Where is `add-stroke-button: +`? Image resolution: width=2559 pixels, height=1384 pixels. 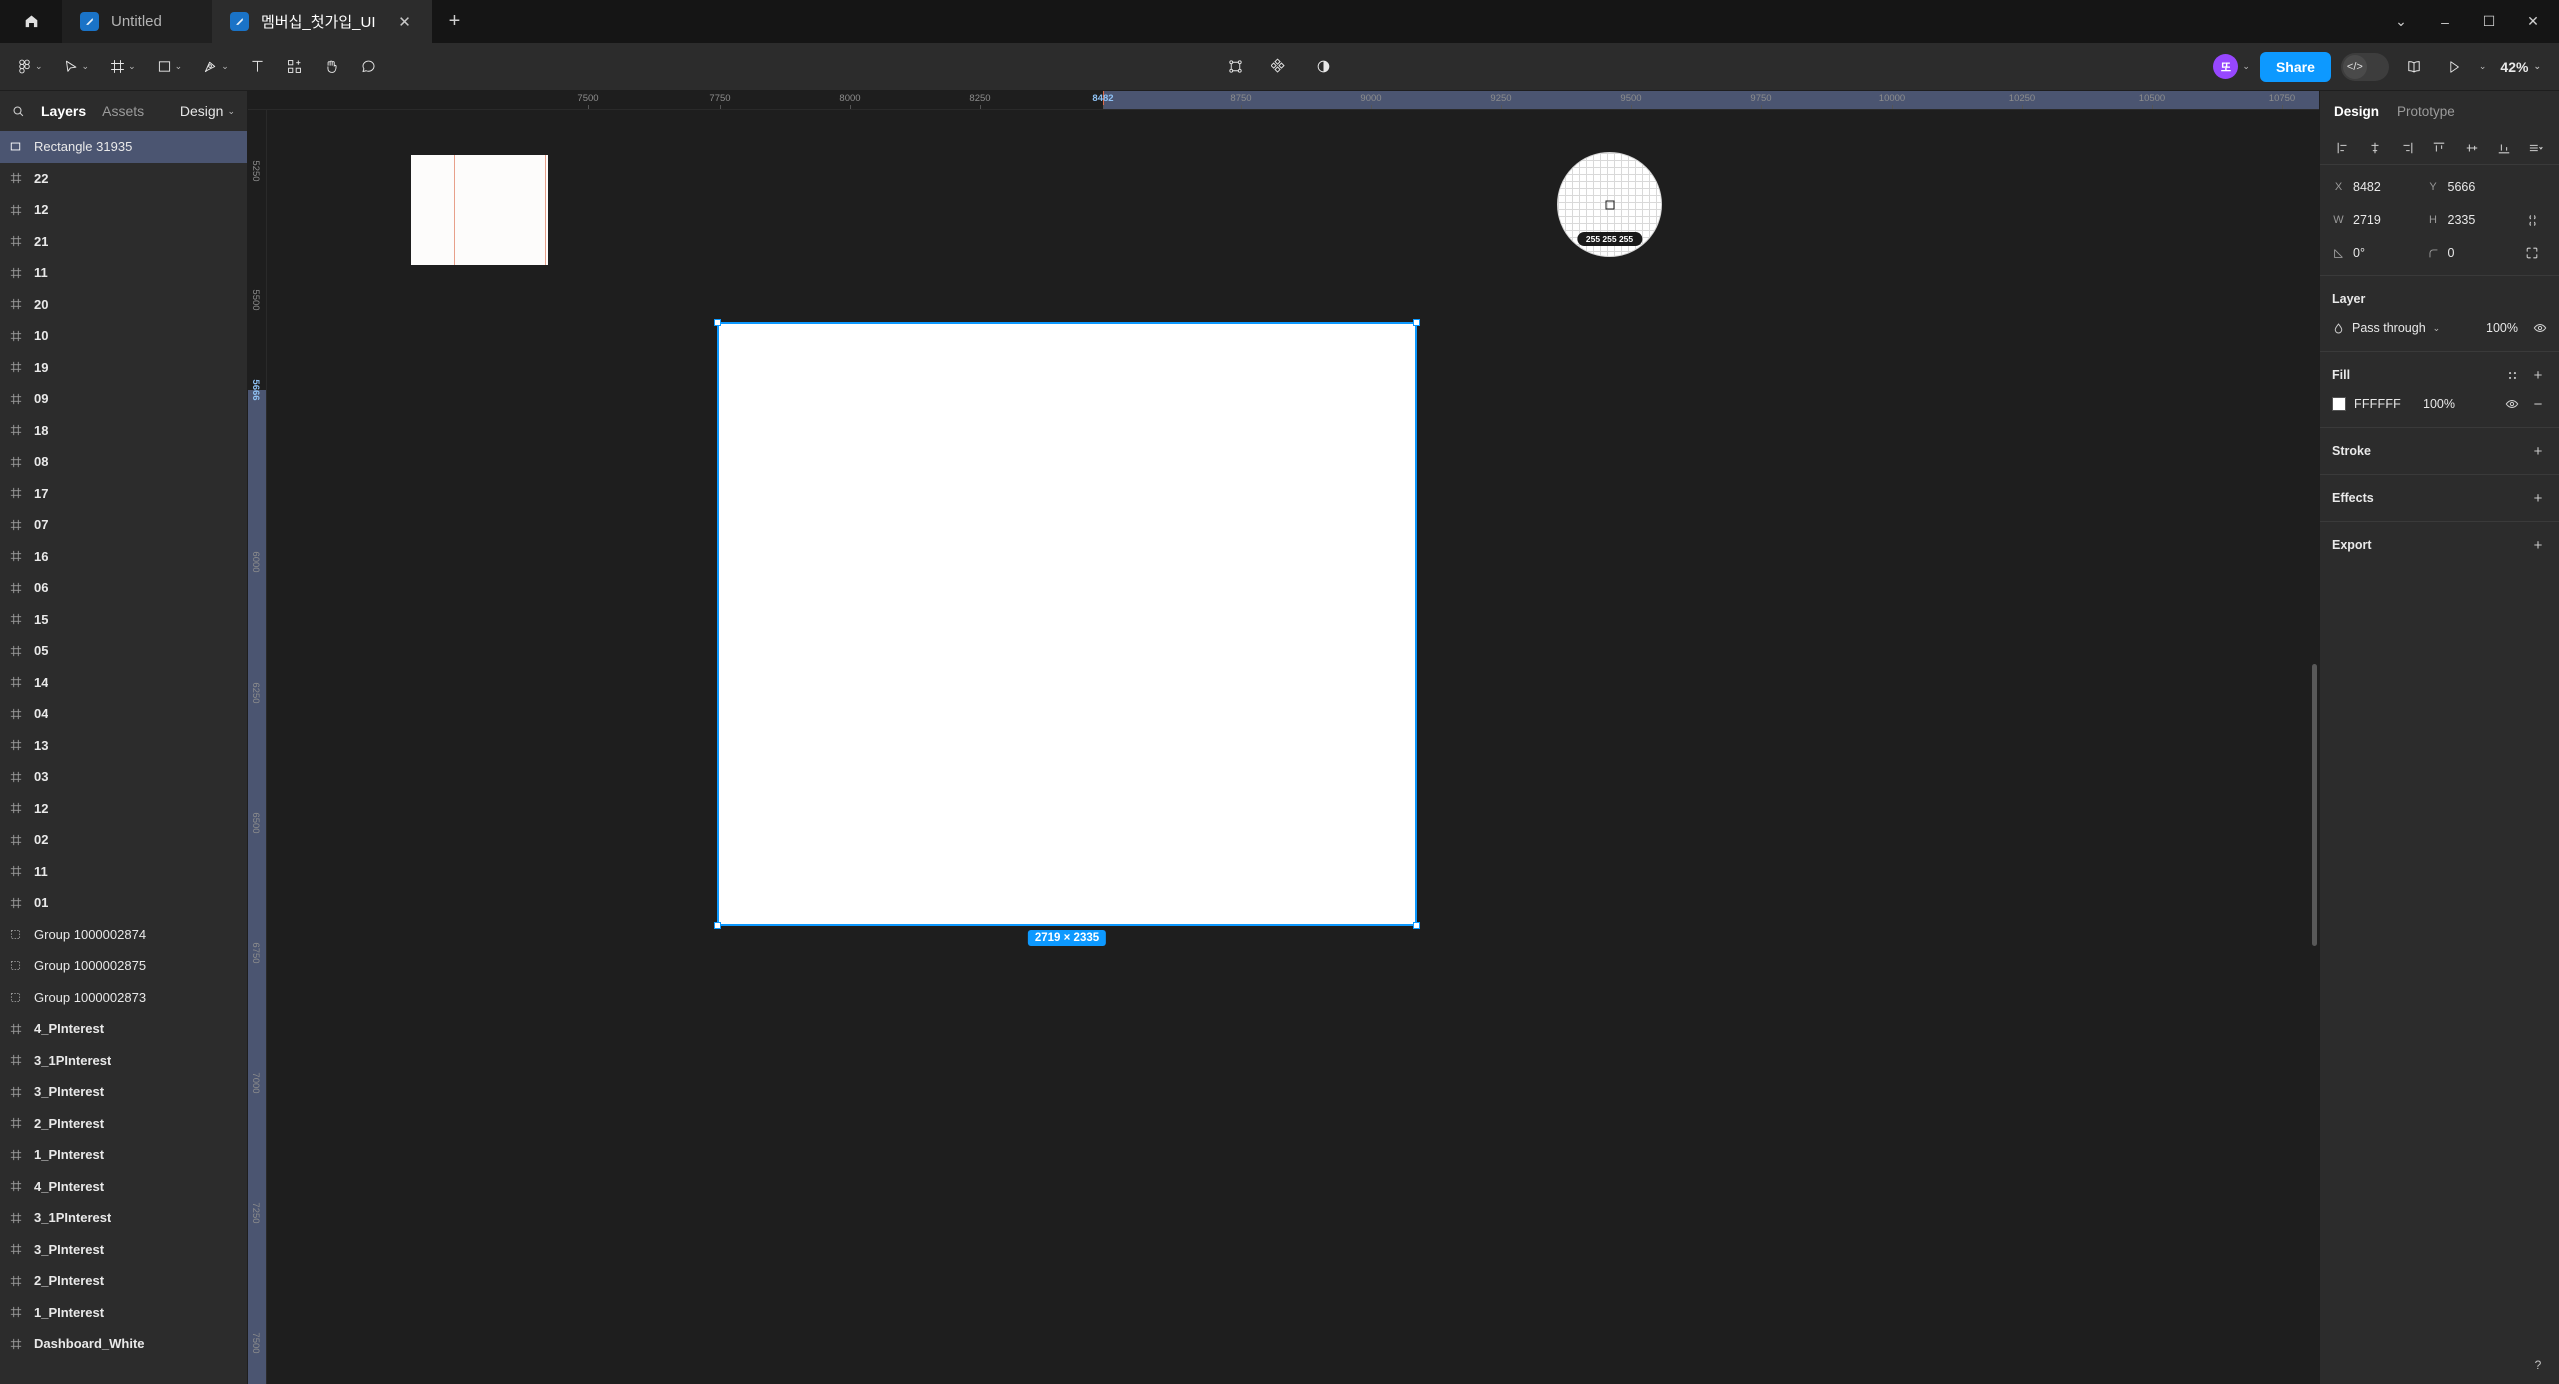 add-stroke-button: + is located at coordinates (2538, 451).